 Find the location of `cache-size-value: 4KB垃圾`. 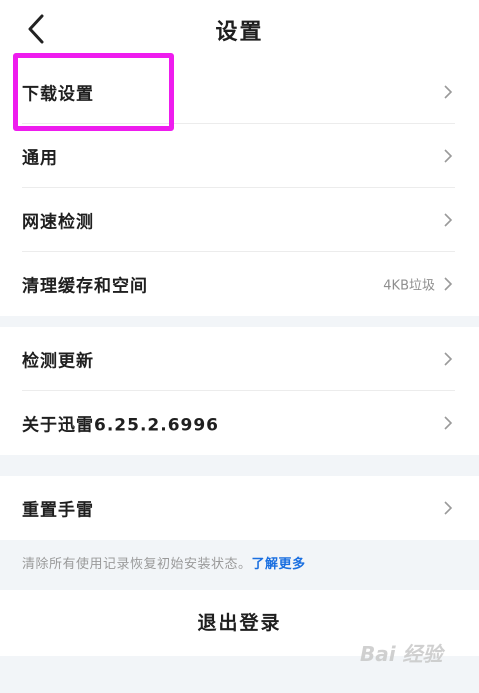

cache-size-value: 4KB垃圾 is located at coordinates (409, 286).